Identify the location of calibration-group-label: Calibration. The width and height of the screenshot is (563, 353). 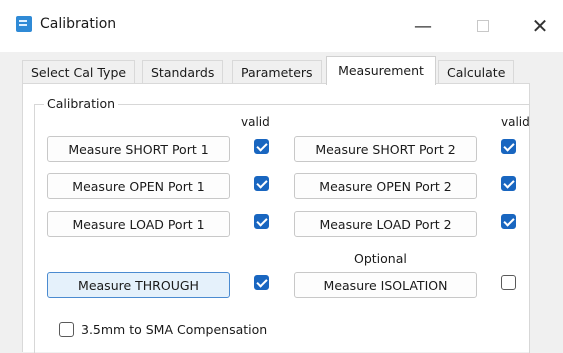
(81, 103).